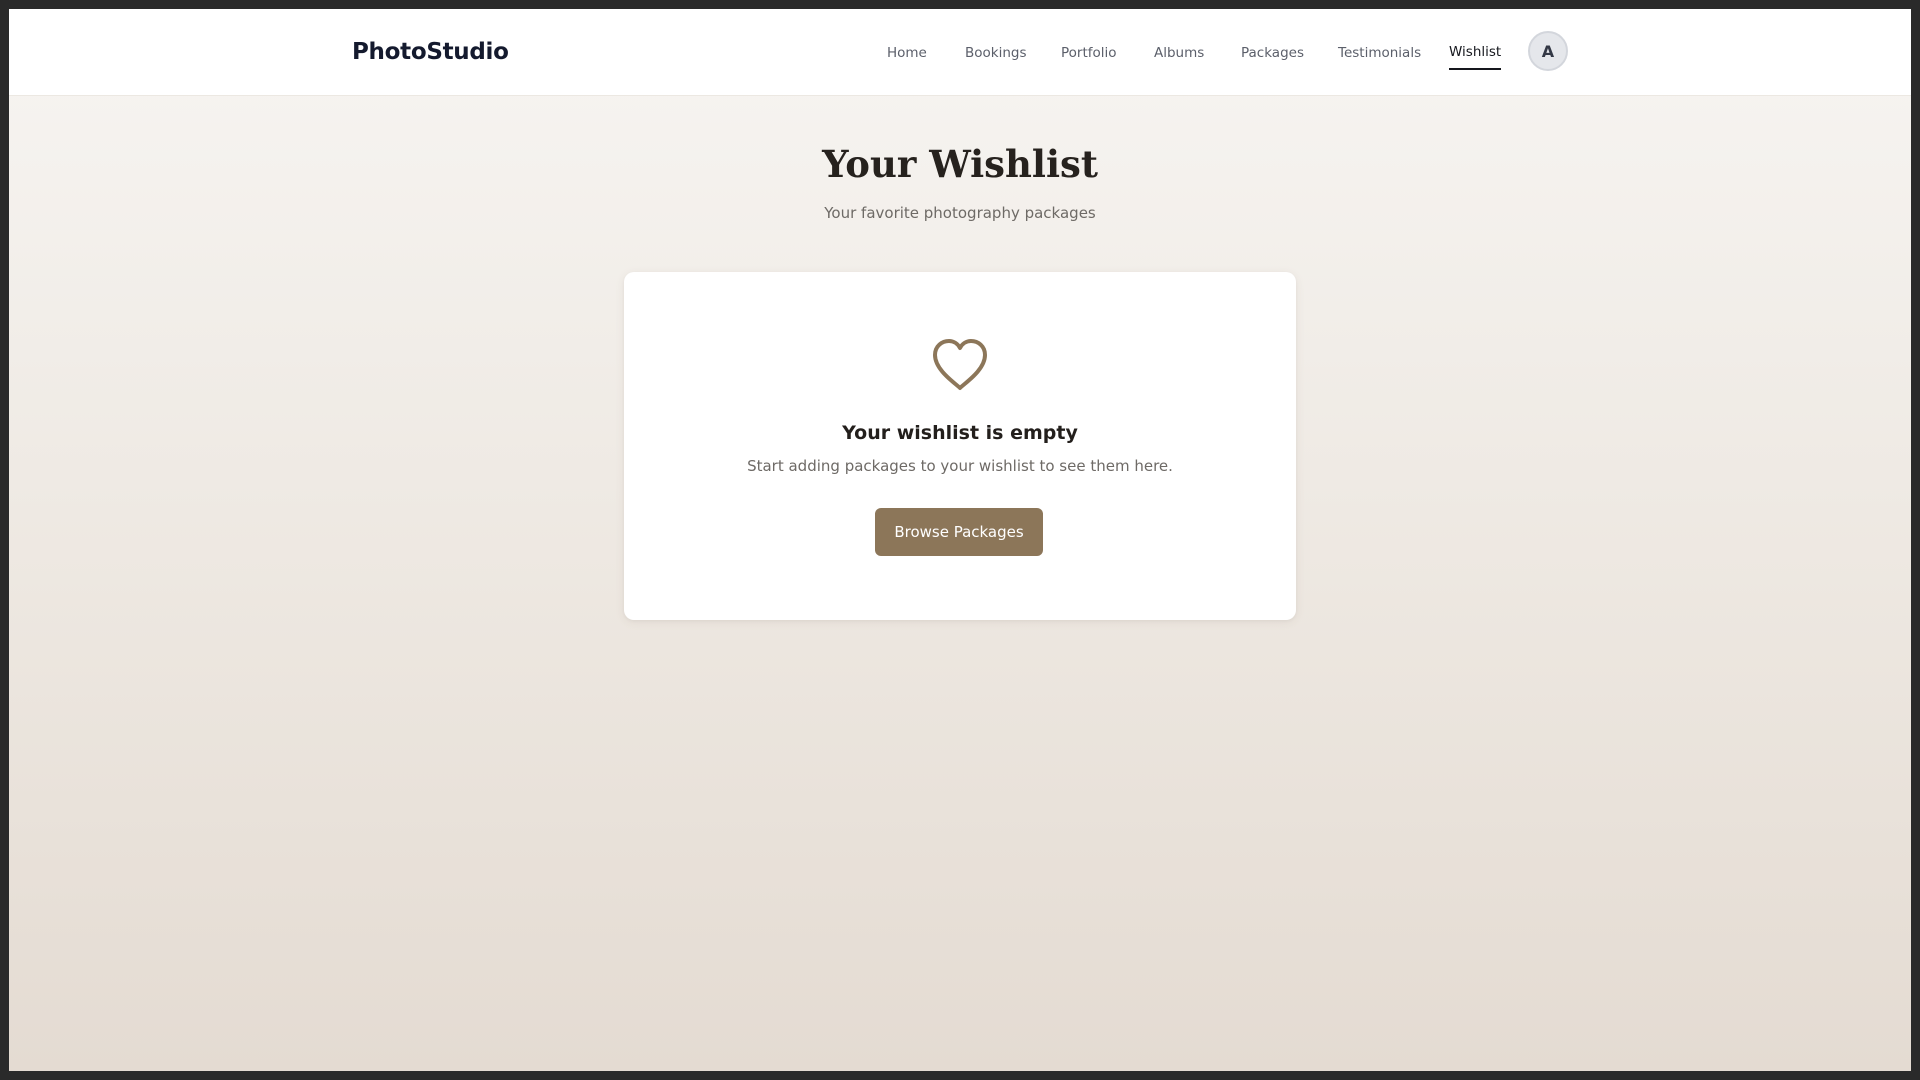 The width and height of the screenshot is (1920, 1080). Describe the element at coordinates (960, 433) in the screenshot. I see `empty-state-title: Your wishlist is empty` at that location.